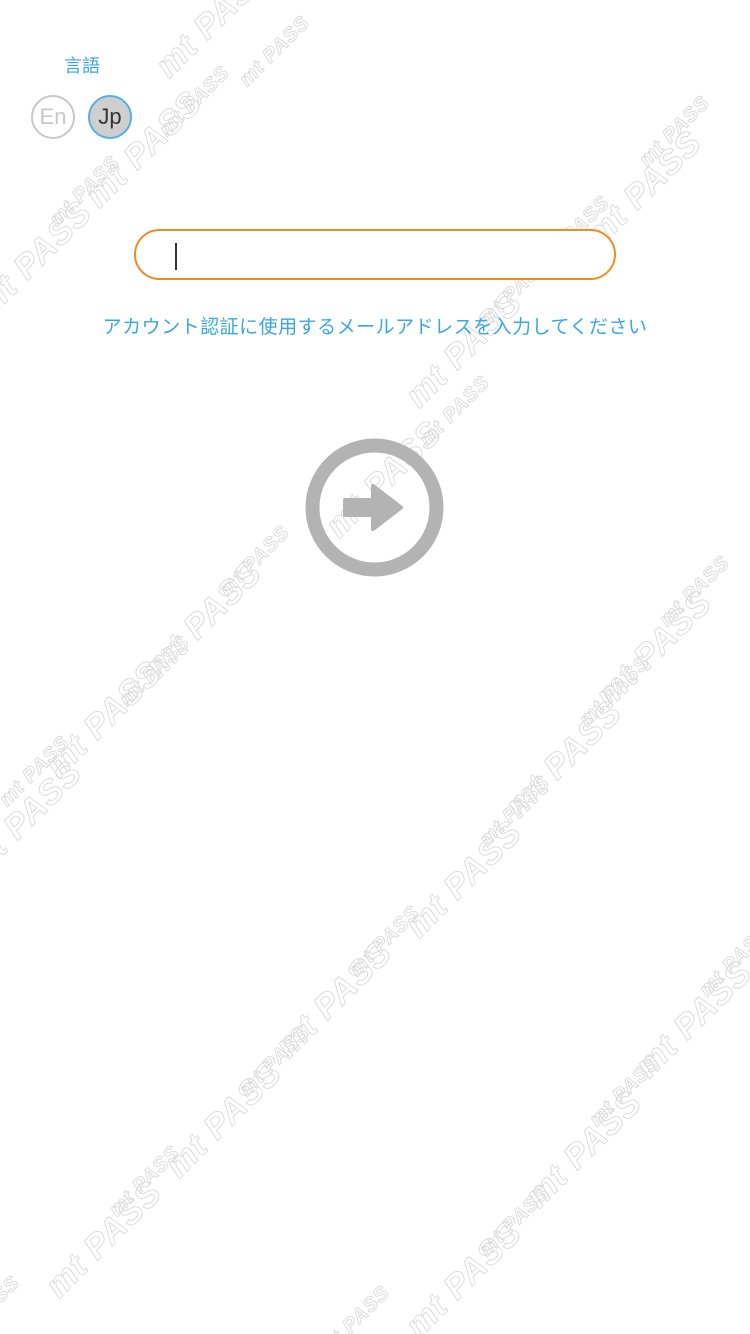 The width and height of the screenshot is (750, 1334). I want to click on text-caret, so click(176, 256).